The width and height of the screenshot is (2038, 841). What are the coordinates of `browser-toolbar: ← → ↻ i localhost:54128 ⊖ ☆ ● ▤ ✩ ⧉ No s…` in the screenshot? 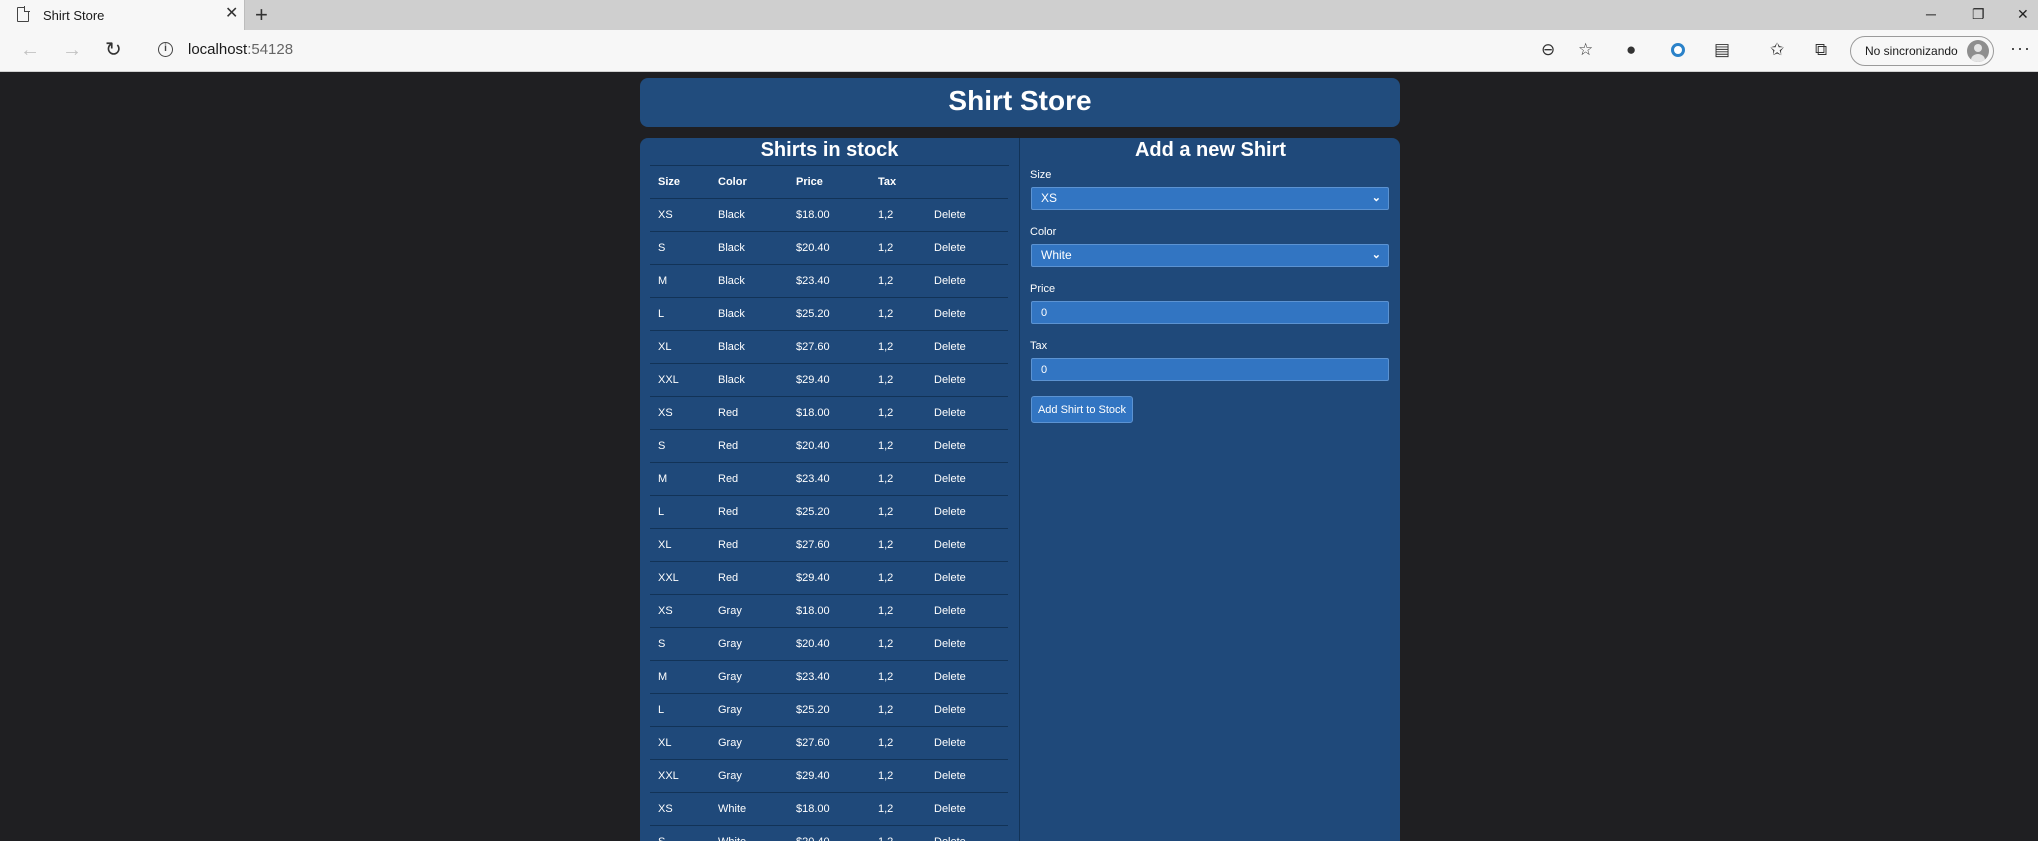 It's located at (1019, 51).